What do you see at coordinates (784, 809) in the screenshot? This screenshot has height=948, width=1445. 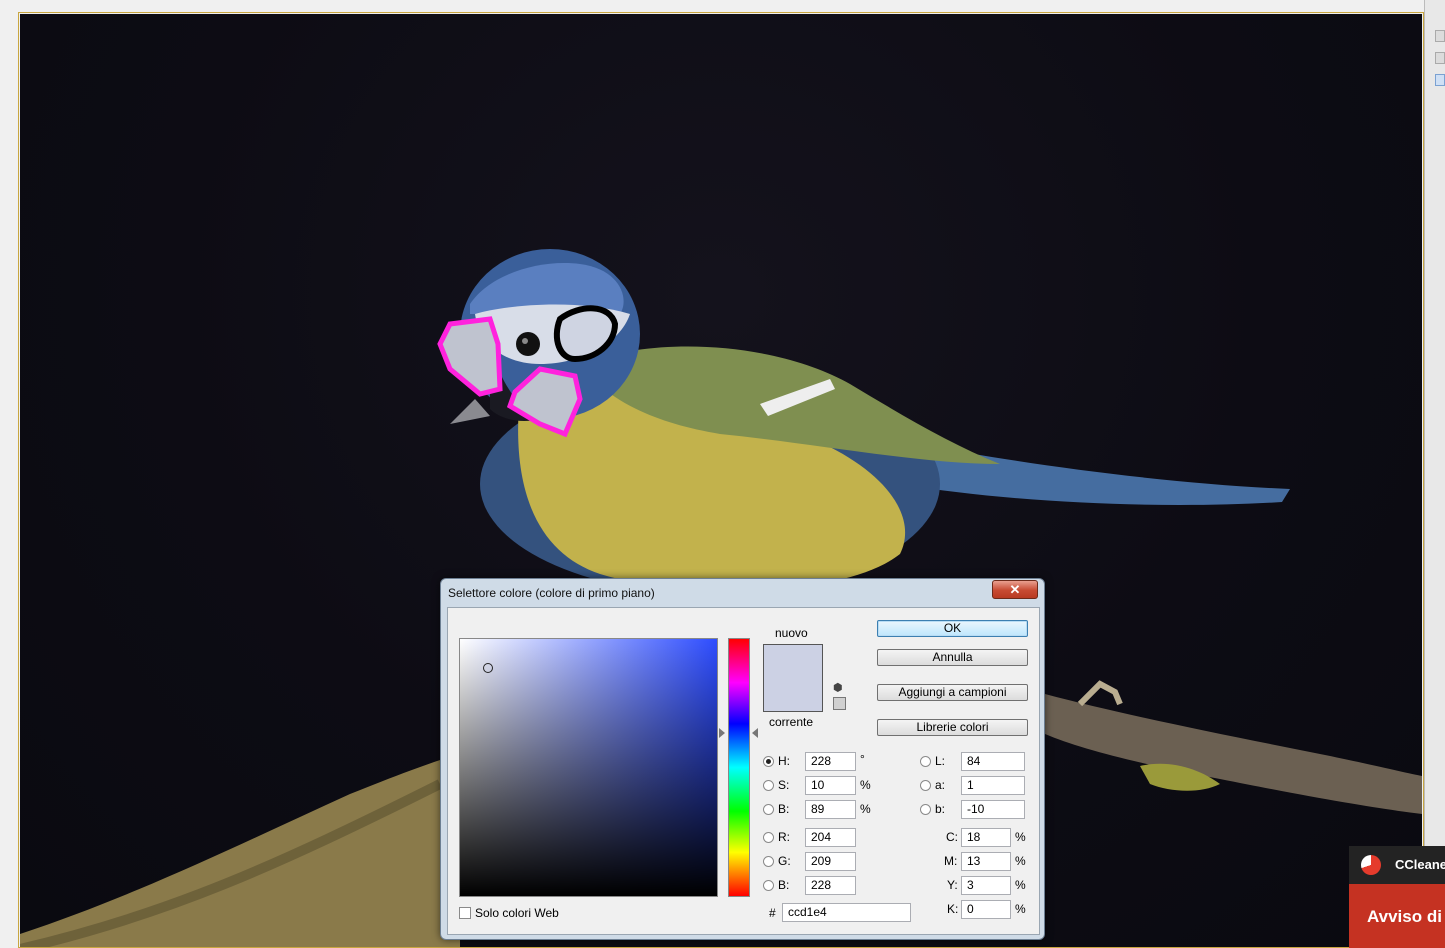 I see `brightness-label: B:` at bounding box center [784, 809].